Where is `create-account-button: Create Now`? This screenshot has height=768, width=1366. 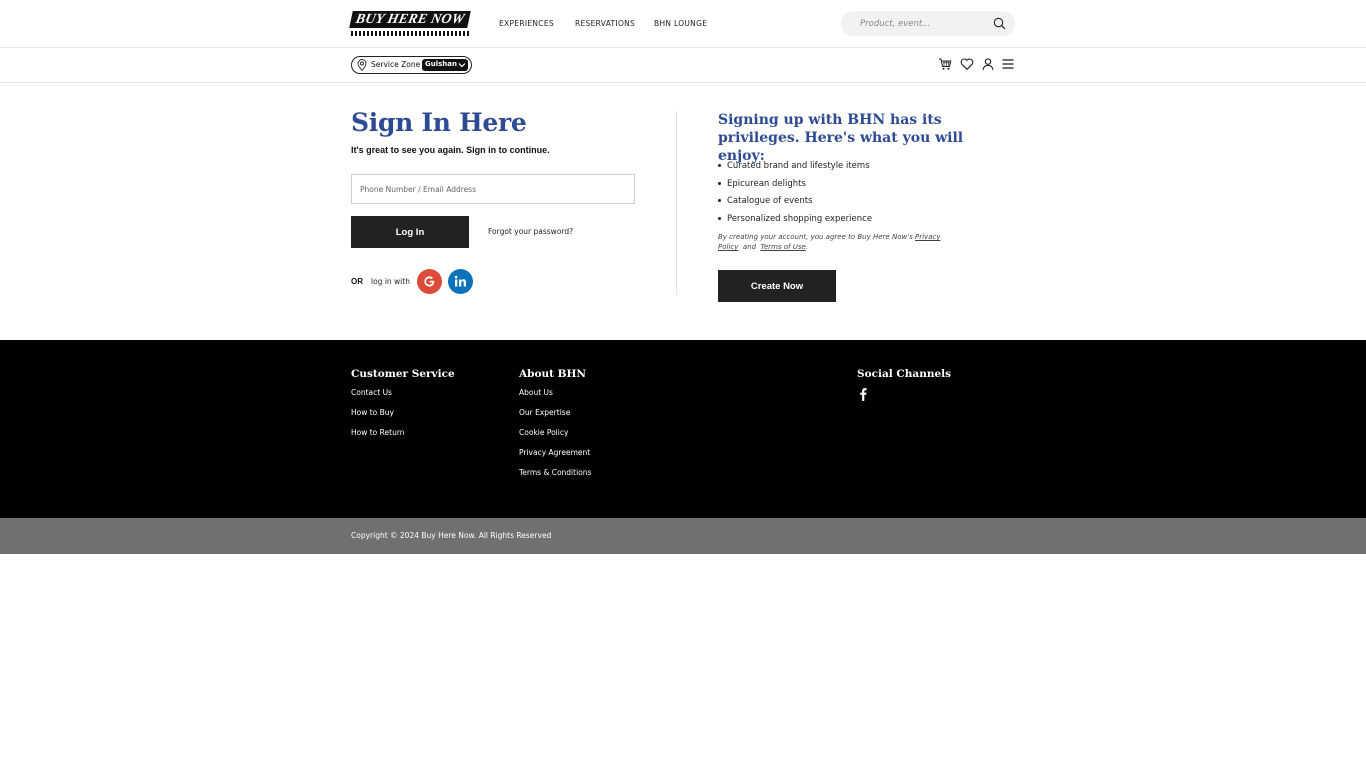
create-account-button: Create Now is located at coordinates (777, 286).